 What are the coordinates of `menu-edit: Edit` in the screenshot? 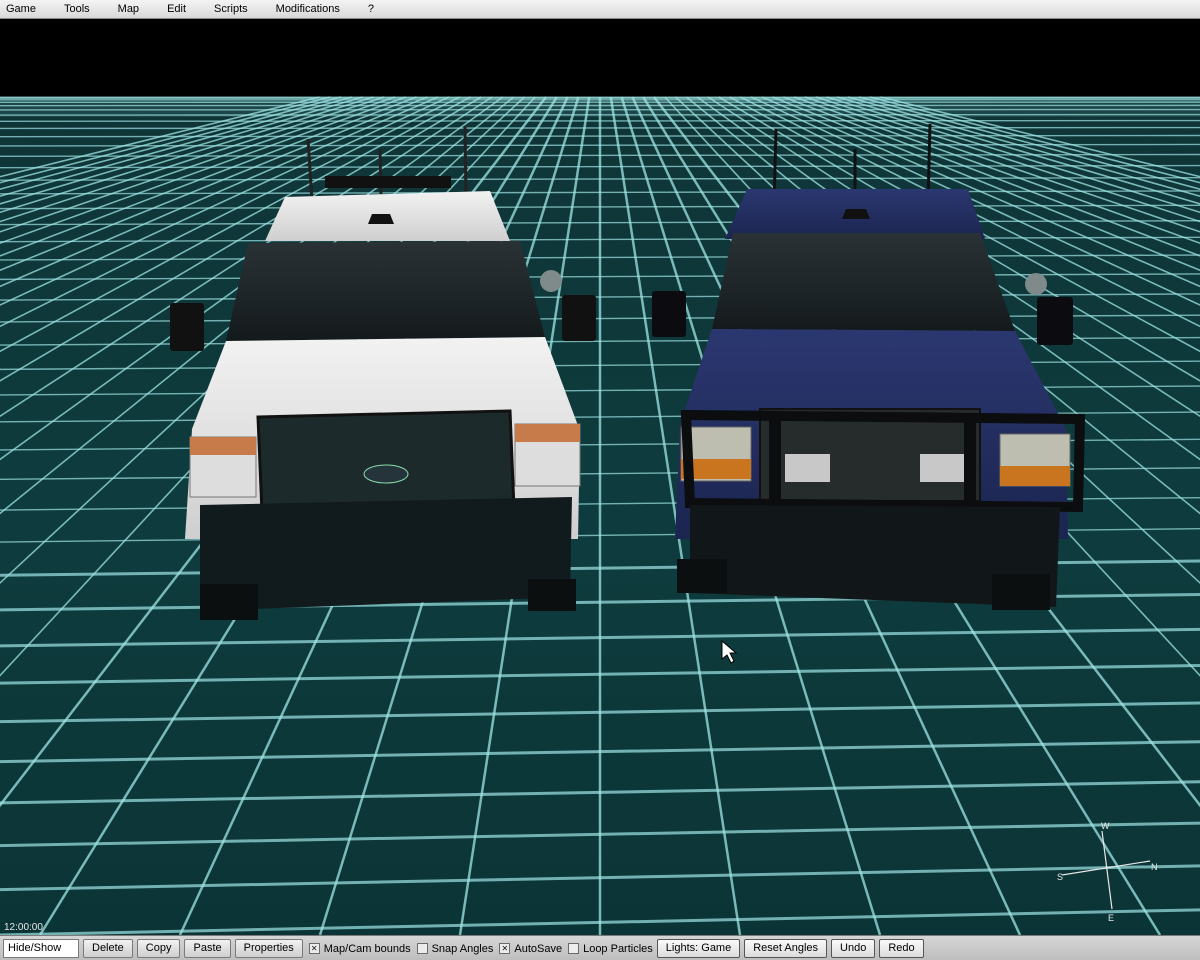 It's located at (177, 9).